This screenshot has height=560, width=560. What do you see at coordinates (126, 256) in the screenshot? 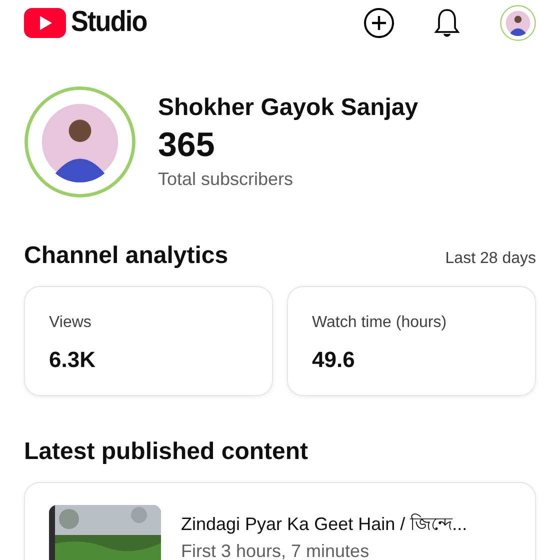
I see `section-title: Channel analytics` at bounding box center [126, 256].